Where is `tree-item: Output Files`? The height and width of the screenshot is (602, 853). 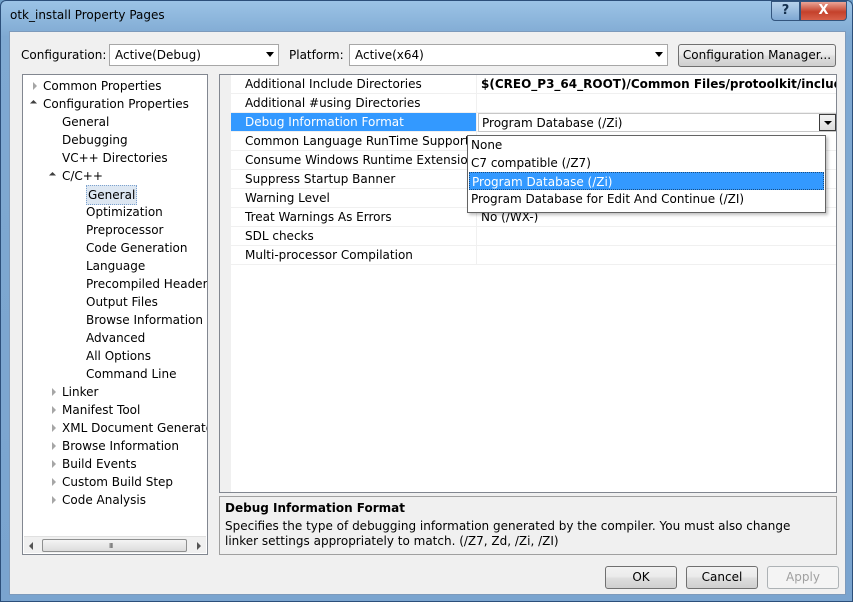
tree-item: Output Files is located at coordinates (115, 302).